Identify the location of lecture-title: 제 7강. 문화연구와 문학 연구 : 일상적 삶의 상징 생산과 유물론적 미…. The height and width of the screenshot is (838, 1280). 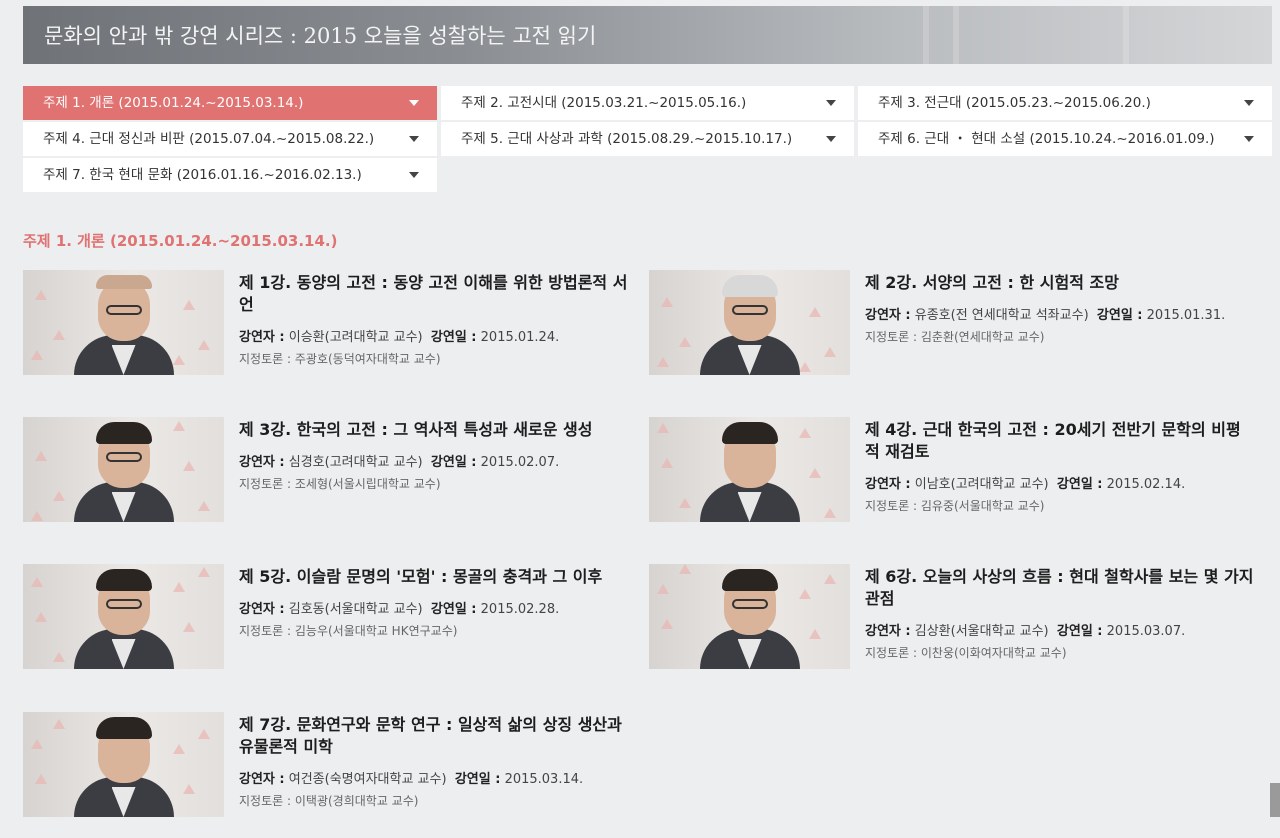
(434, 736).